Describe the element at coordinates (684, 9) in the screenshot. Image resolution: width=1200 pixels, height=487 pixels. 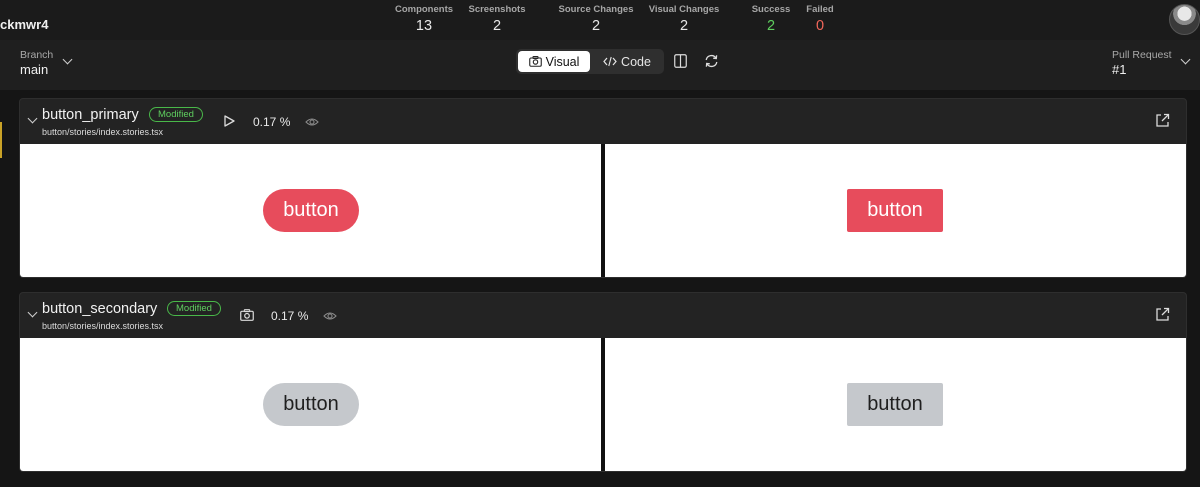
I see `stat-label: Visual Changes` at that location.